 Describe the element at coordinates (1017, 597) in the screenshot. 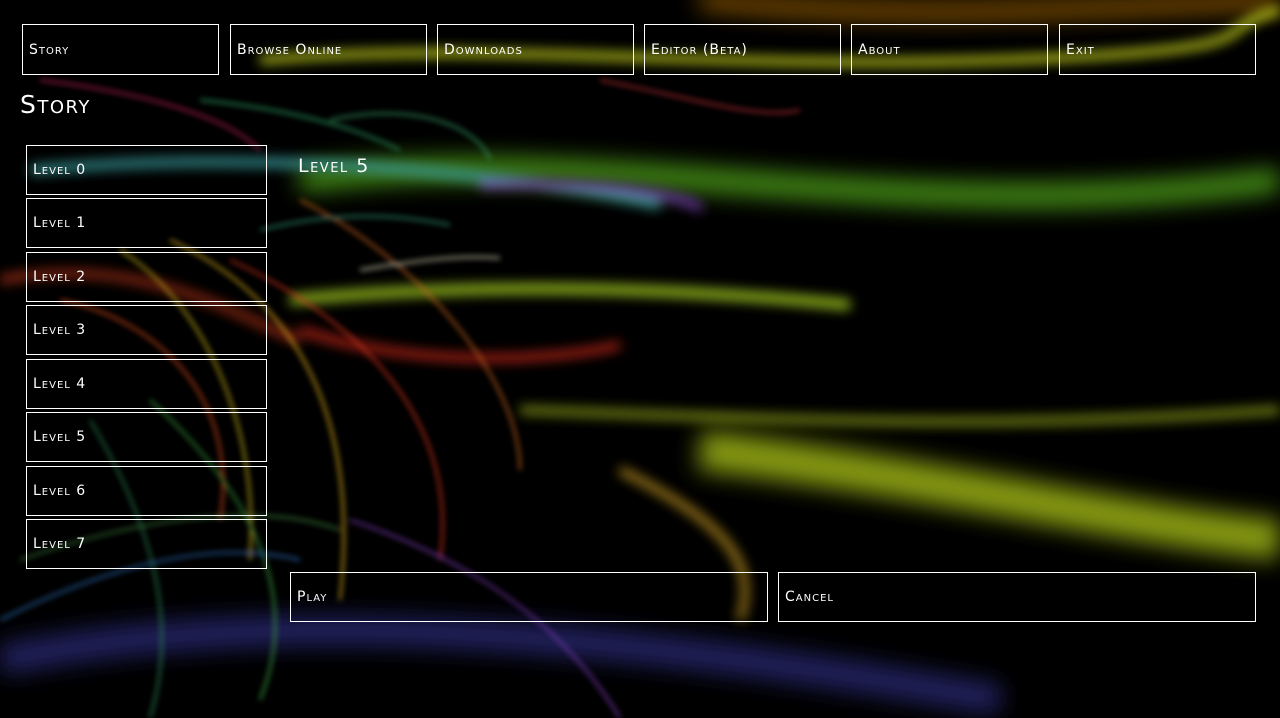

I see `cancel-button: Cancel` at that location.